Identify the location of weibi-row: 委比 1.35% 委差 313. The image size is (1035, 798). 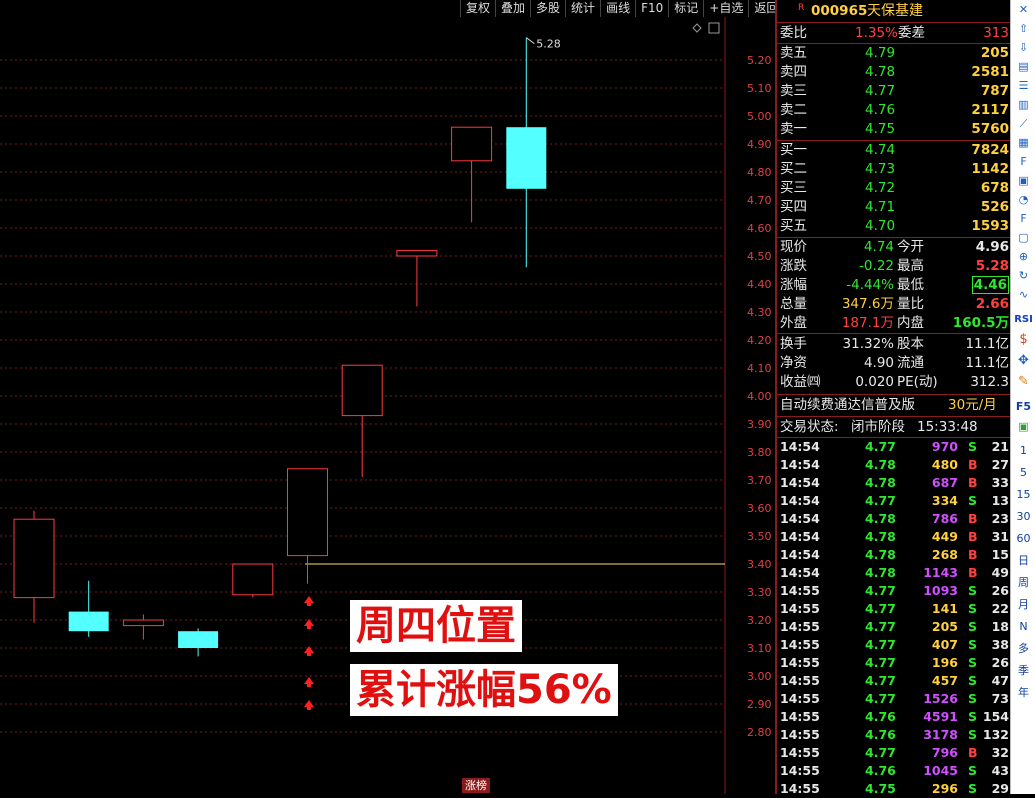
(894, 33).